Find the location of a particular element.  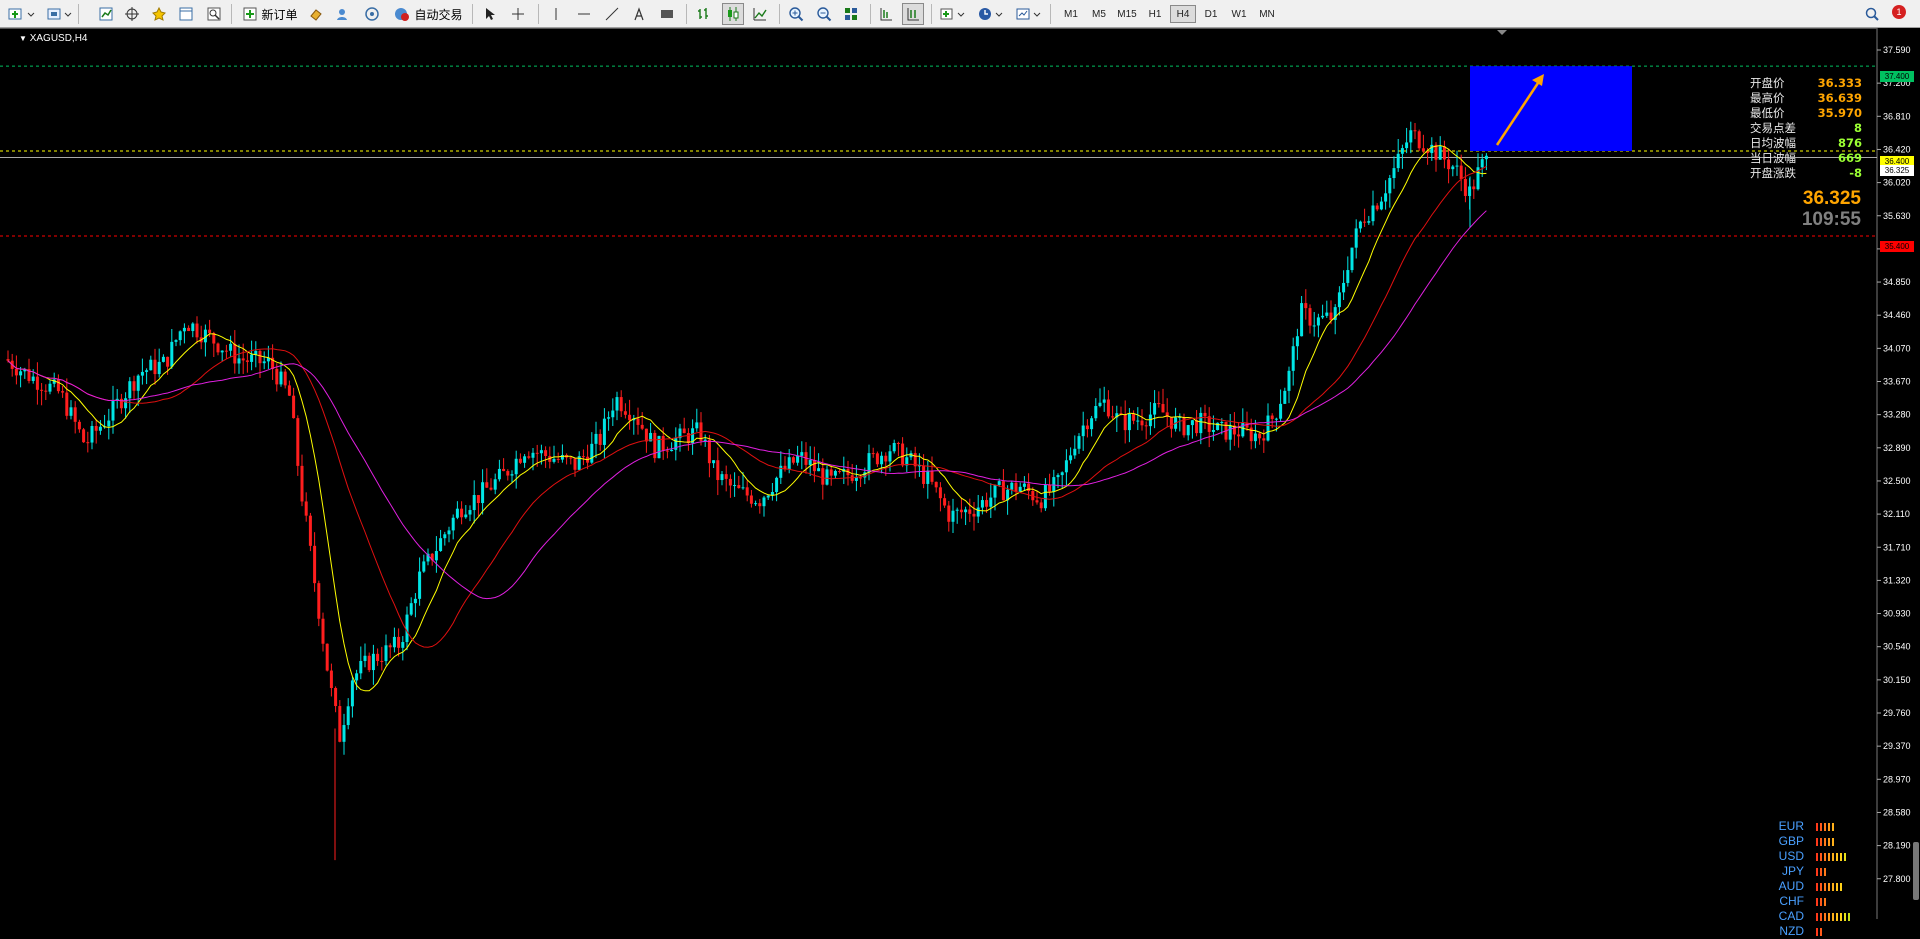

price-tick-label: 33.670 is located at coordinates (1897, 382).